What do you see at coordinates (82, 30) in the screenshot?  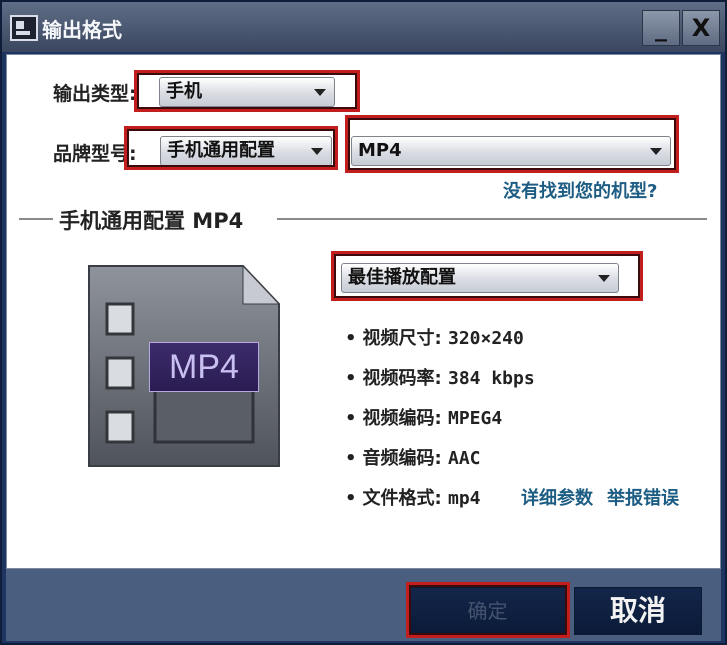 I see `window-title: 输出格式` at bounding box center [82, 30].